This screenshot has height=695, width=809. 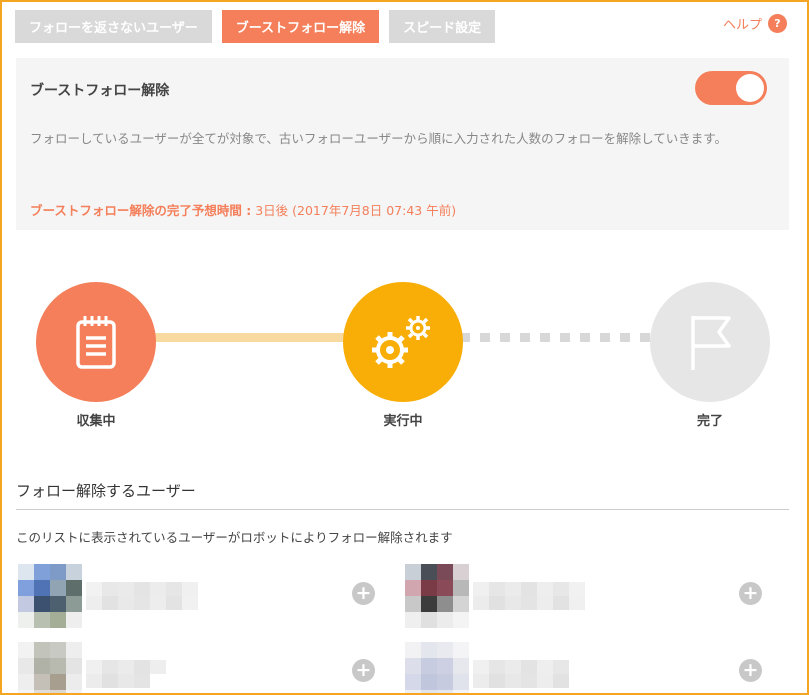 I want to click on unfollow-users-note: このリストに表示されているユーザーがロボットによりフォロー解除されます, so click(x=234, y=537).